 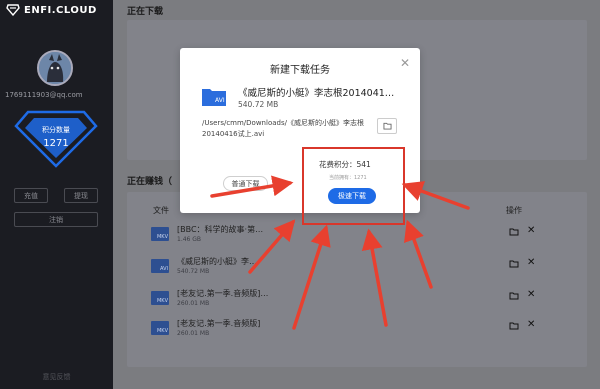 What do you see at coordinates (31, 195) in the screenshot?
I see `recharge-button: 充值` at bounding box center [31, 195].